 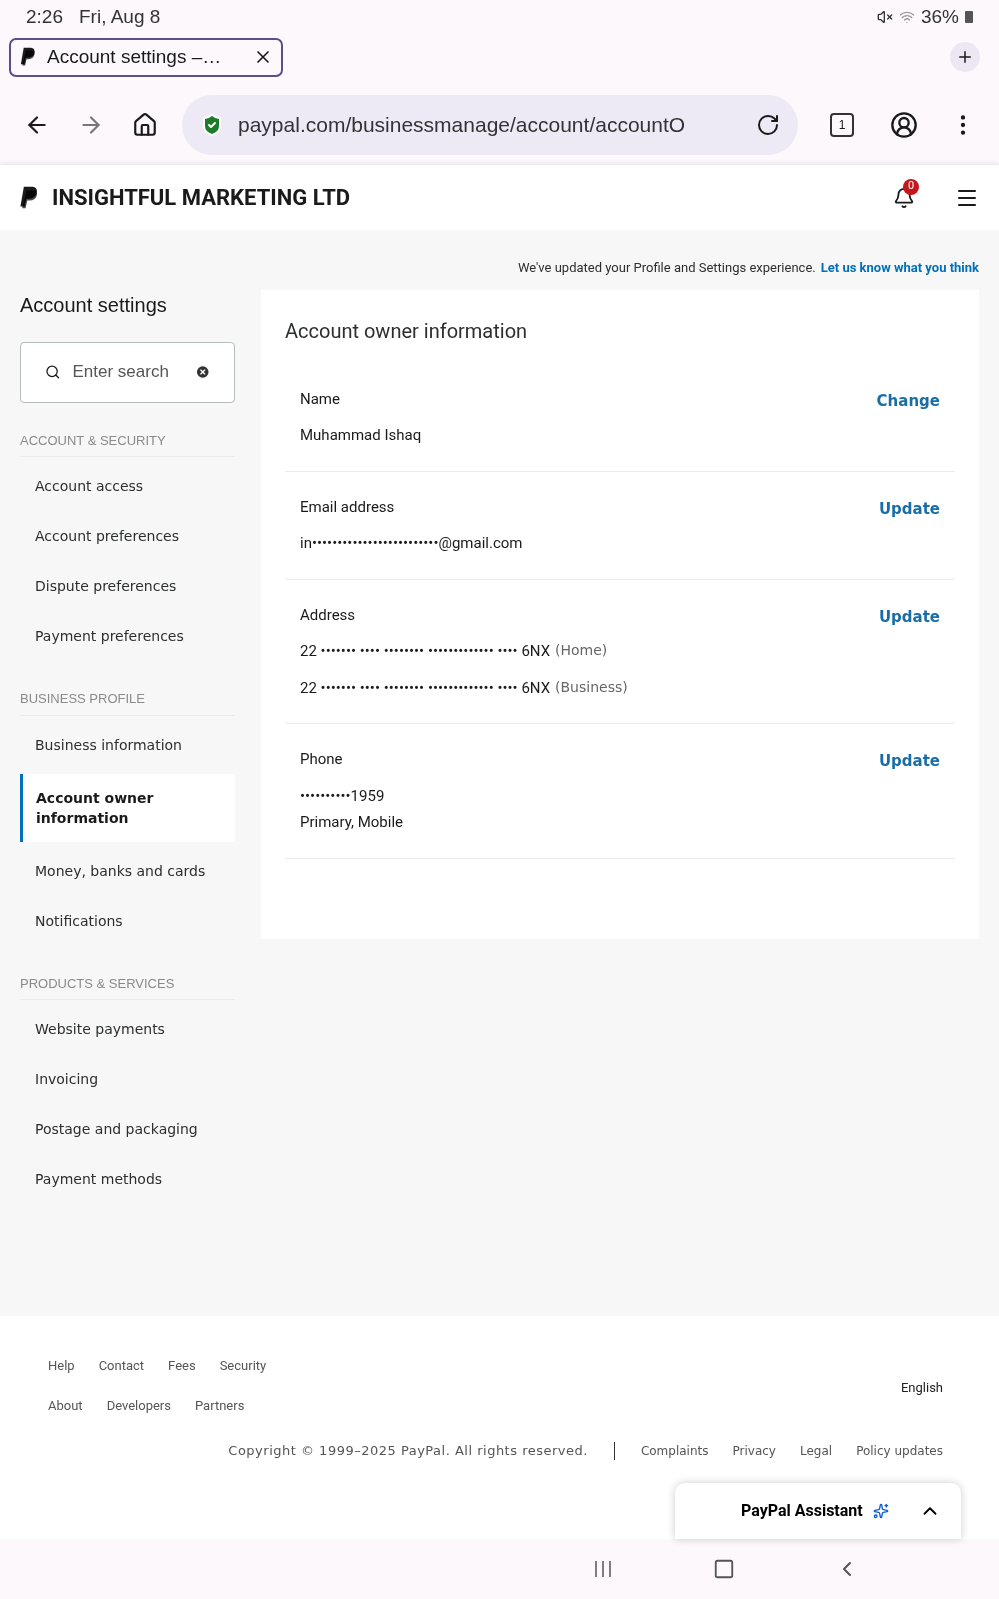 I want to click on footer-link: Partners, so click(x=219, y=1405).